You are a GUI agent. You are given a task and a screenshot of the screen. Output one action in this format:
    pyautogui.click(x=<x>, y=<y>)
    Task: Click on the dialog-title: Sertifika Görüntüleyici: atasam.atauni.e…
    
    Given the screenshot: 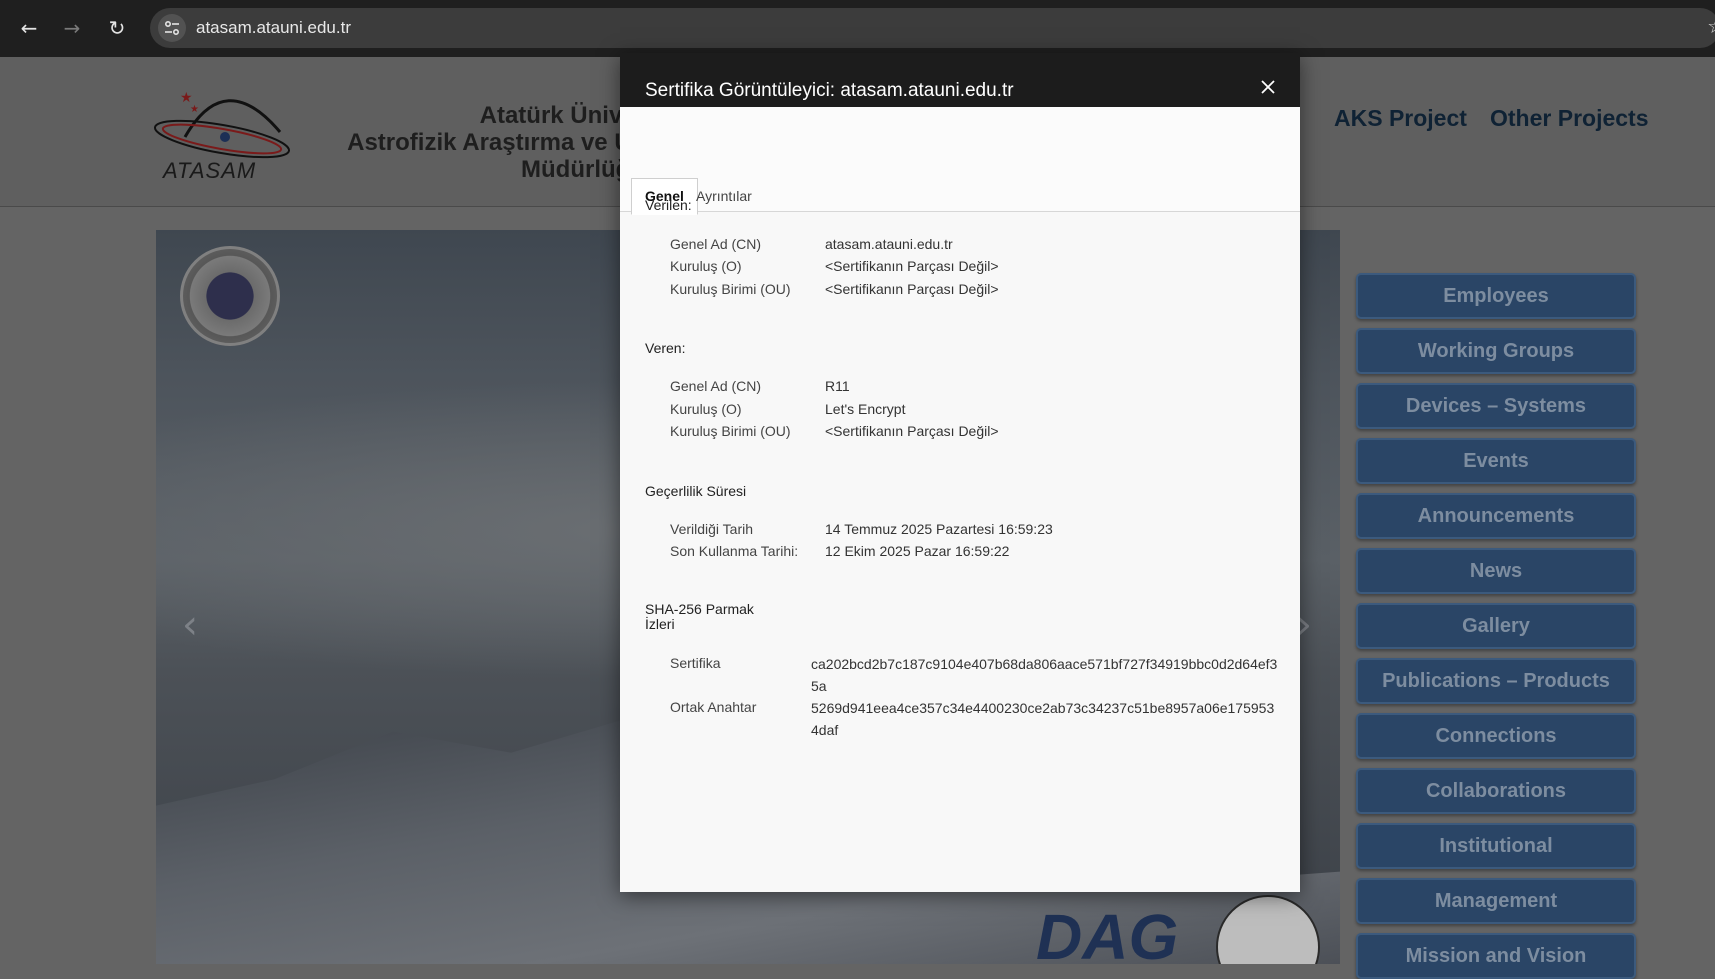 What is the action you would take?
    pyautogui.click(x=829, y=90)
    